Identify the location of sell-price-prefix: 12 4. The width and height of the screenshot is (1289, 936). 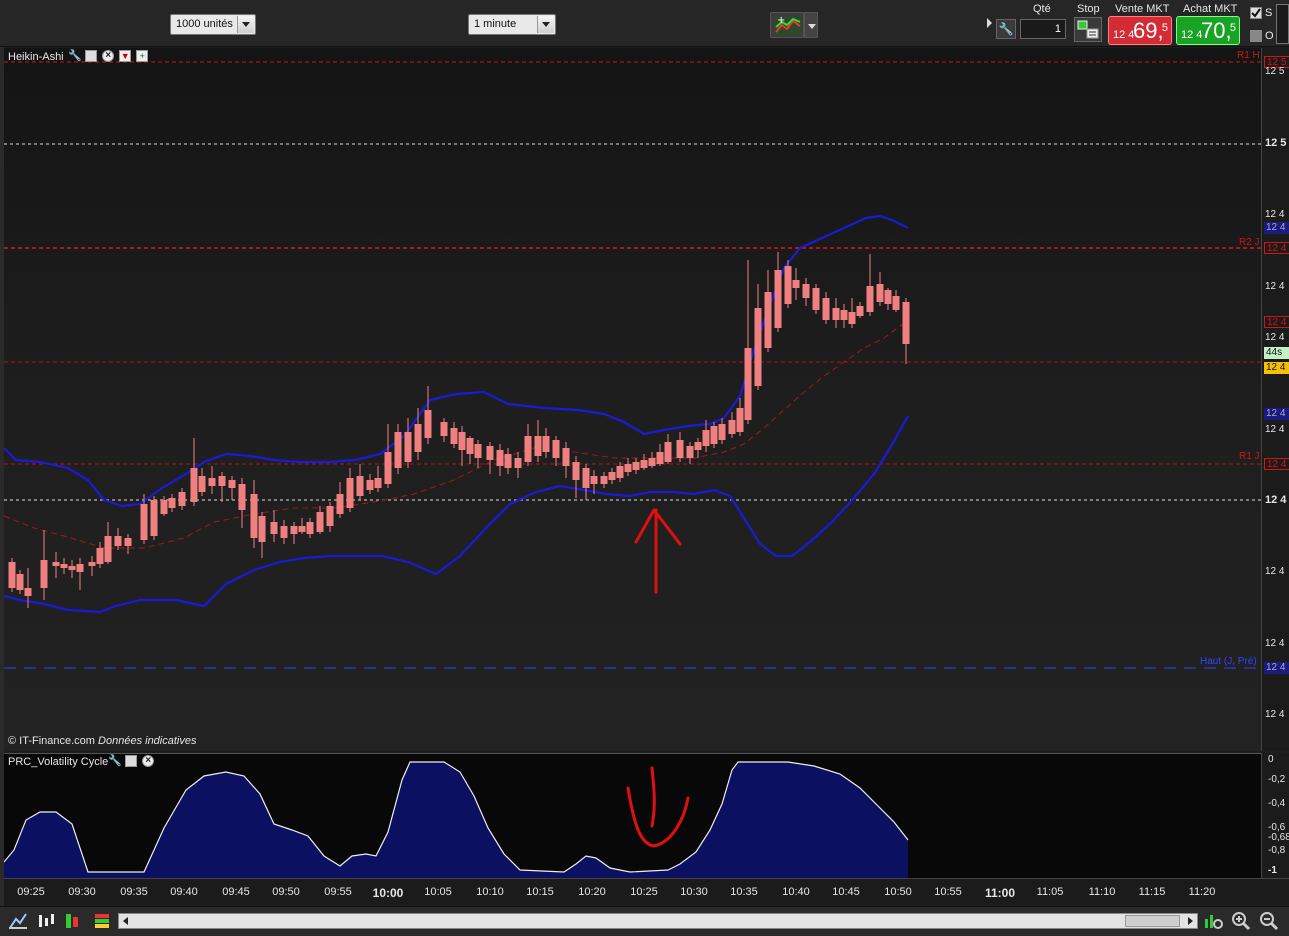
(1124, 35).